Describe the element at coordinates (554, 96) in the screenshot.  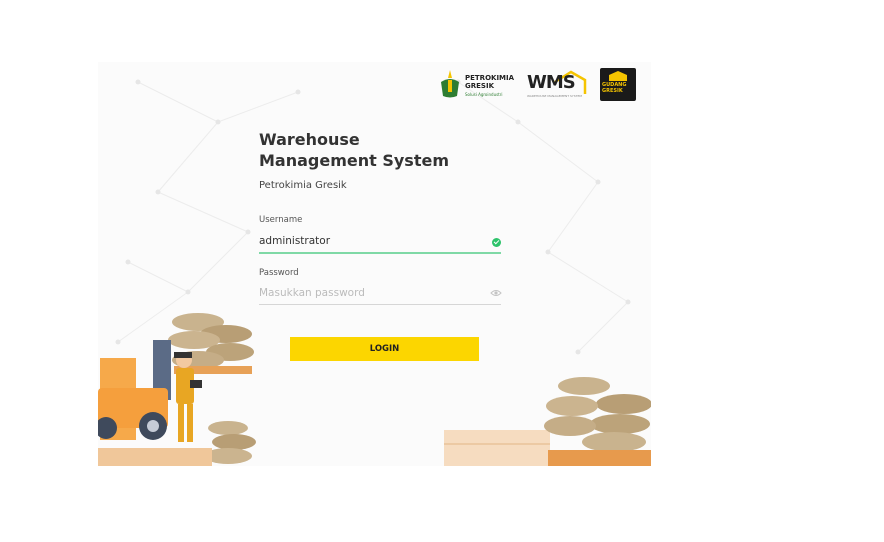
I see `wms-tagline: WAREHOUSE MANAGEMENT SYSTEM` at that location.